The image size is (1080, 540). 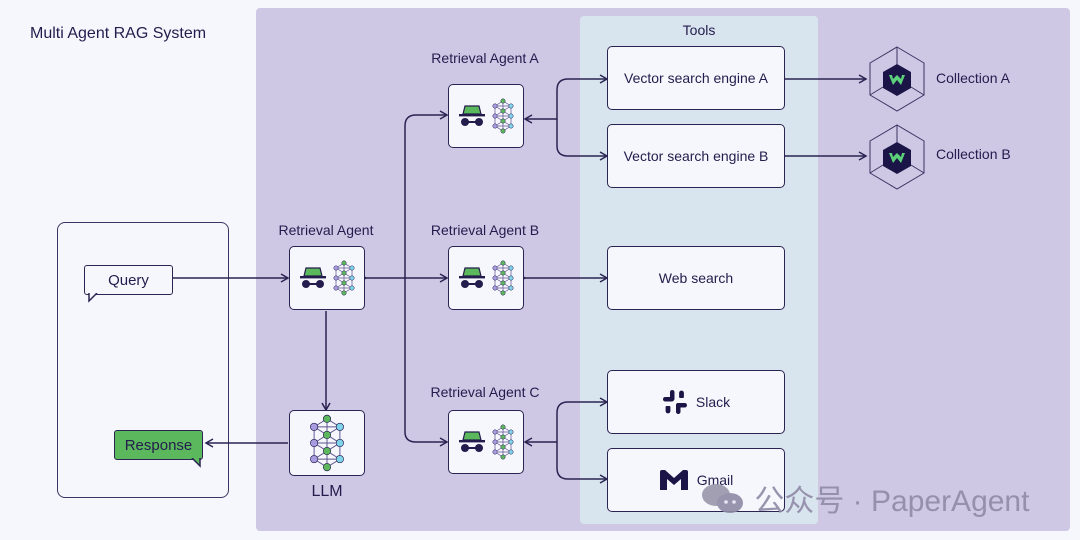 I want to click on agent-c-node, so click(x=486, y=442).